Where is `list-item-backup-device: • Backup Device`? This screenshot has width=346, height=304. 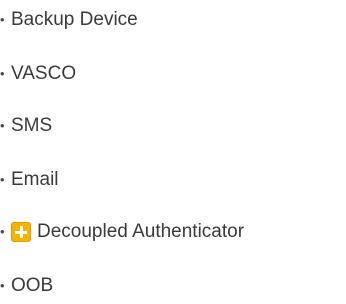
list-item-backup-device: • Backup Device is located at coordinates (69, 20).